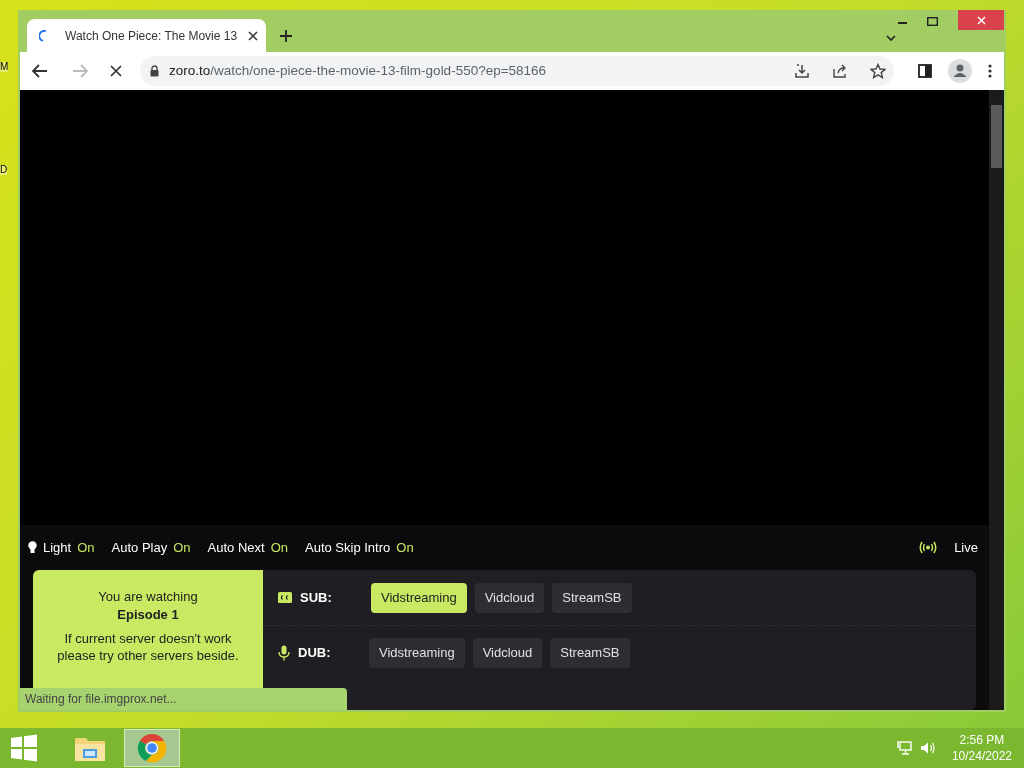 This screenshot has height=768, width=1024. What do you see at coordinates (316, 597) in the screenshot?
I see `audio-type-label: SUB:` at bounding box center [316, 597].